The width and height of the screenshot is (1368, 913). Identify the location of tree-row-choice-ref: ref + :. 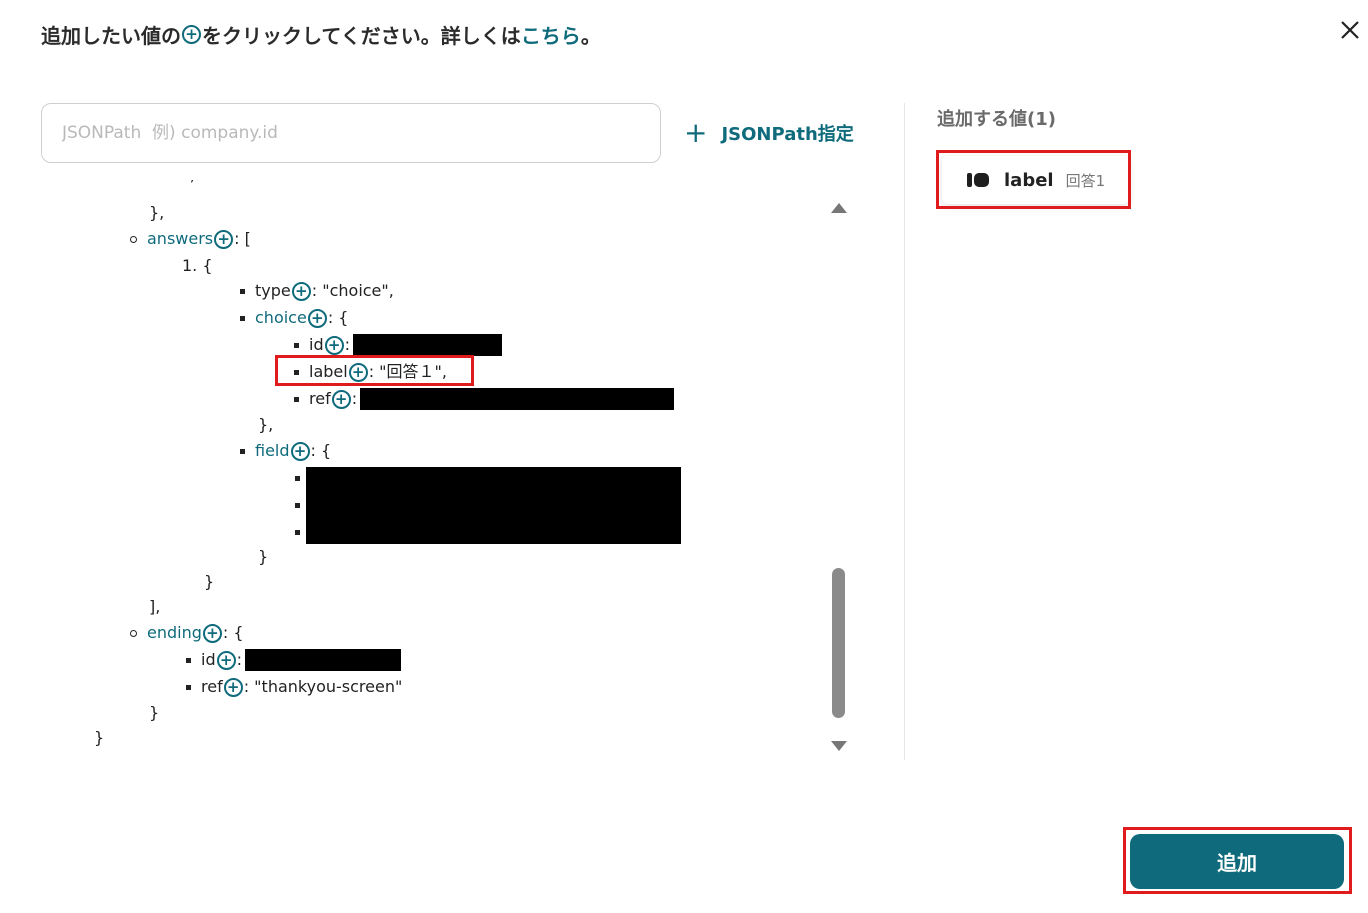
(484, 399).